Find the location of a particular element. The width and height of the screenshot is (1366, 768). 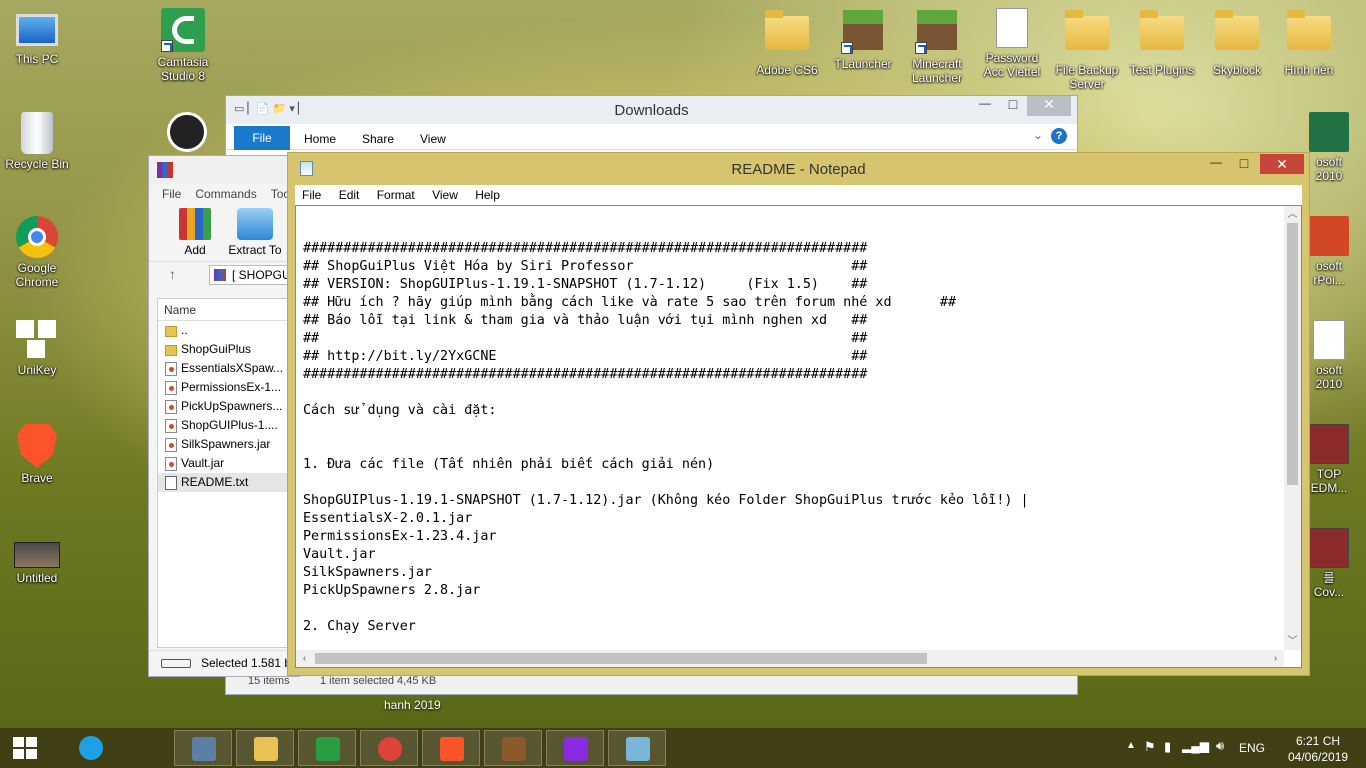

desktop-icon-camtasia: Camtasia Studio 8 is located at coordinates (183, 45).